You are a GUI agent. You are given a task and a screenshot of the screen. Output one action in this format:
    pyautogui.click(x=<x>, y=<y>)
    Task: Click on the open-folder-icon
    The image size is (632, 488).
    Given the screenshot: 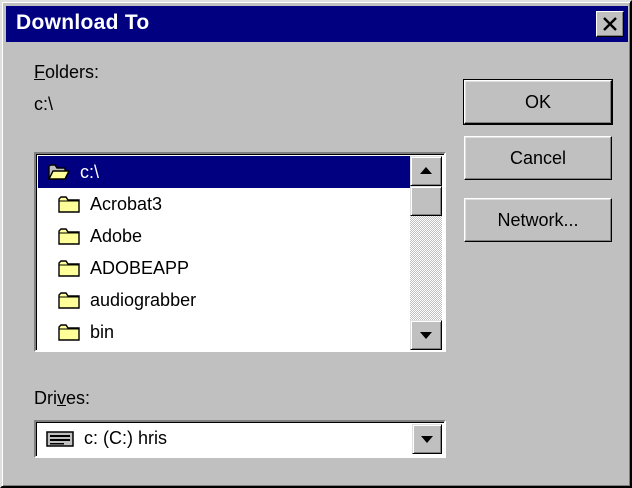 What is the action you would take?
    pyautogui.click(x=59, y=172)
    